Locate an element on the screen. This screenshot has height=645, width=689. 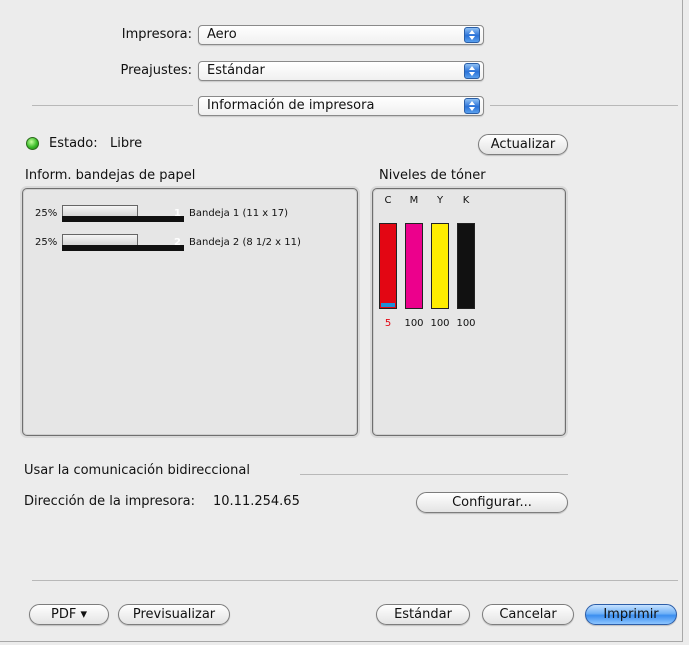
toner-tank-magenta is located at coordinates (414, 266).